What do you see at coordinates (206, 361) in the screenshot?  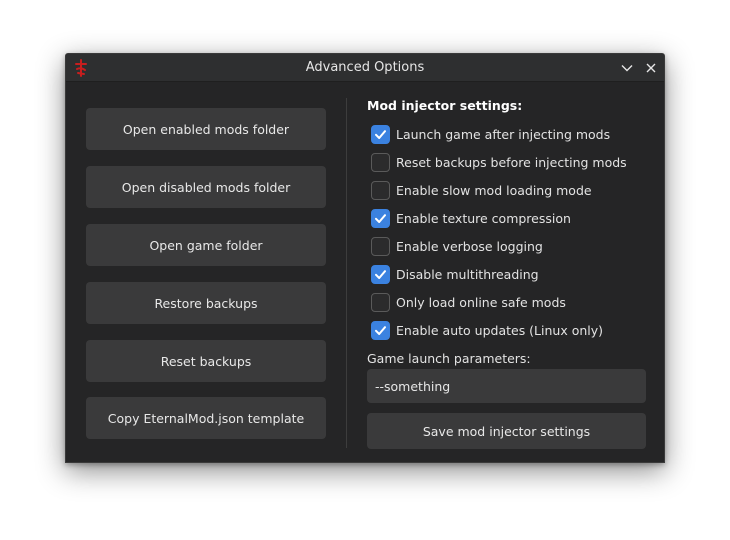 I see `reset-backups-button: Reset backups` at bounding box center [206, 361].